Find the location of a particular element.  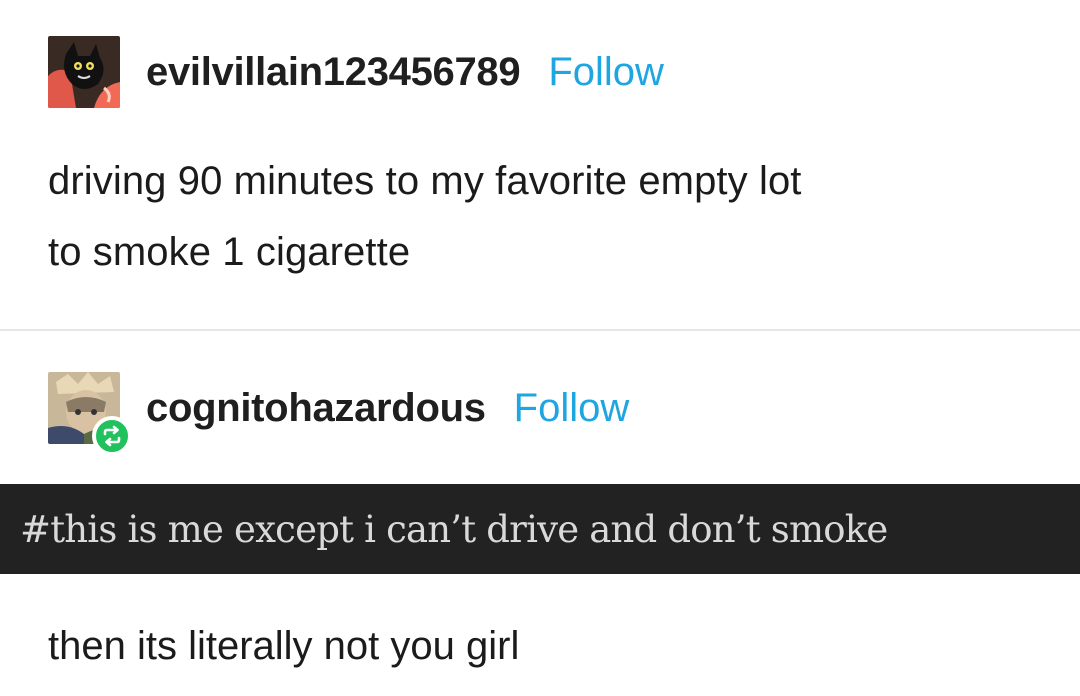

post-divider is located at coordinates (540, 330).